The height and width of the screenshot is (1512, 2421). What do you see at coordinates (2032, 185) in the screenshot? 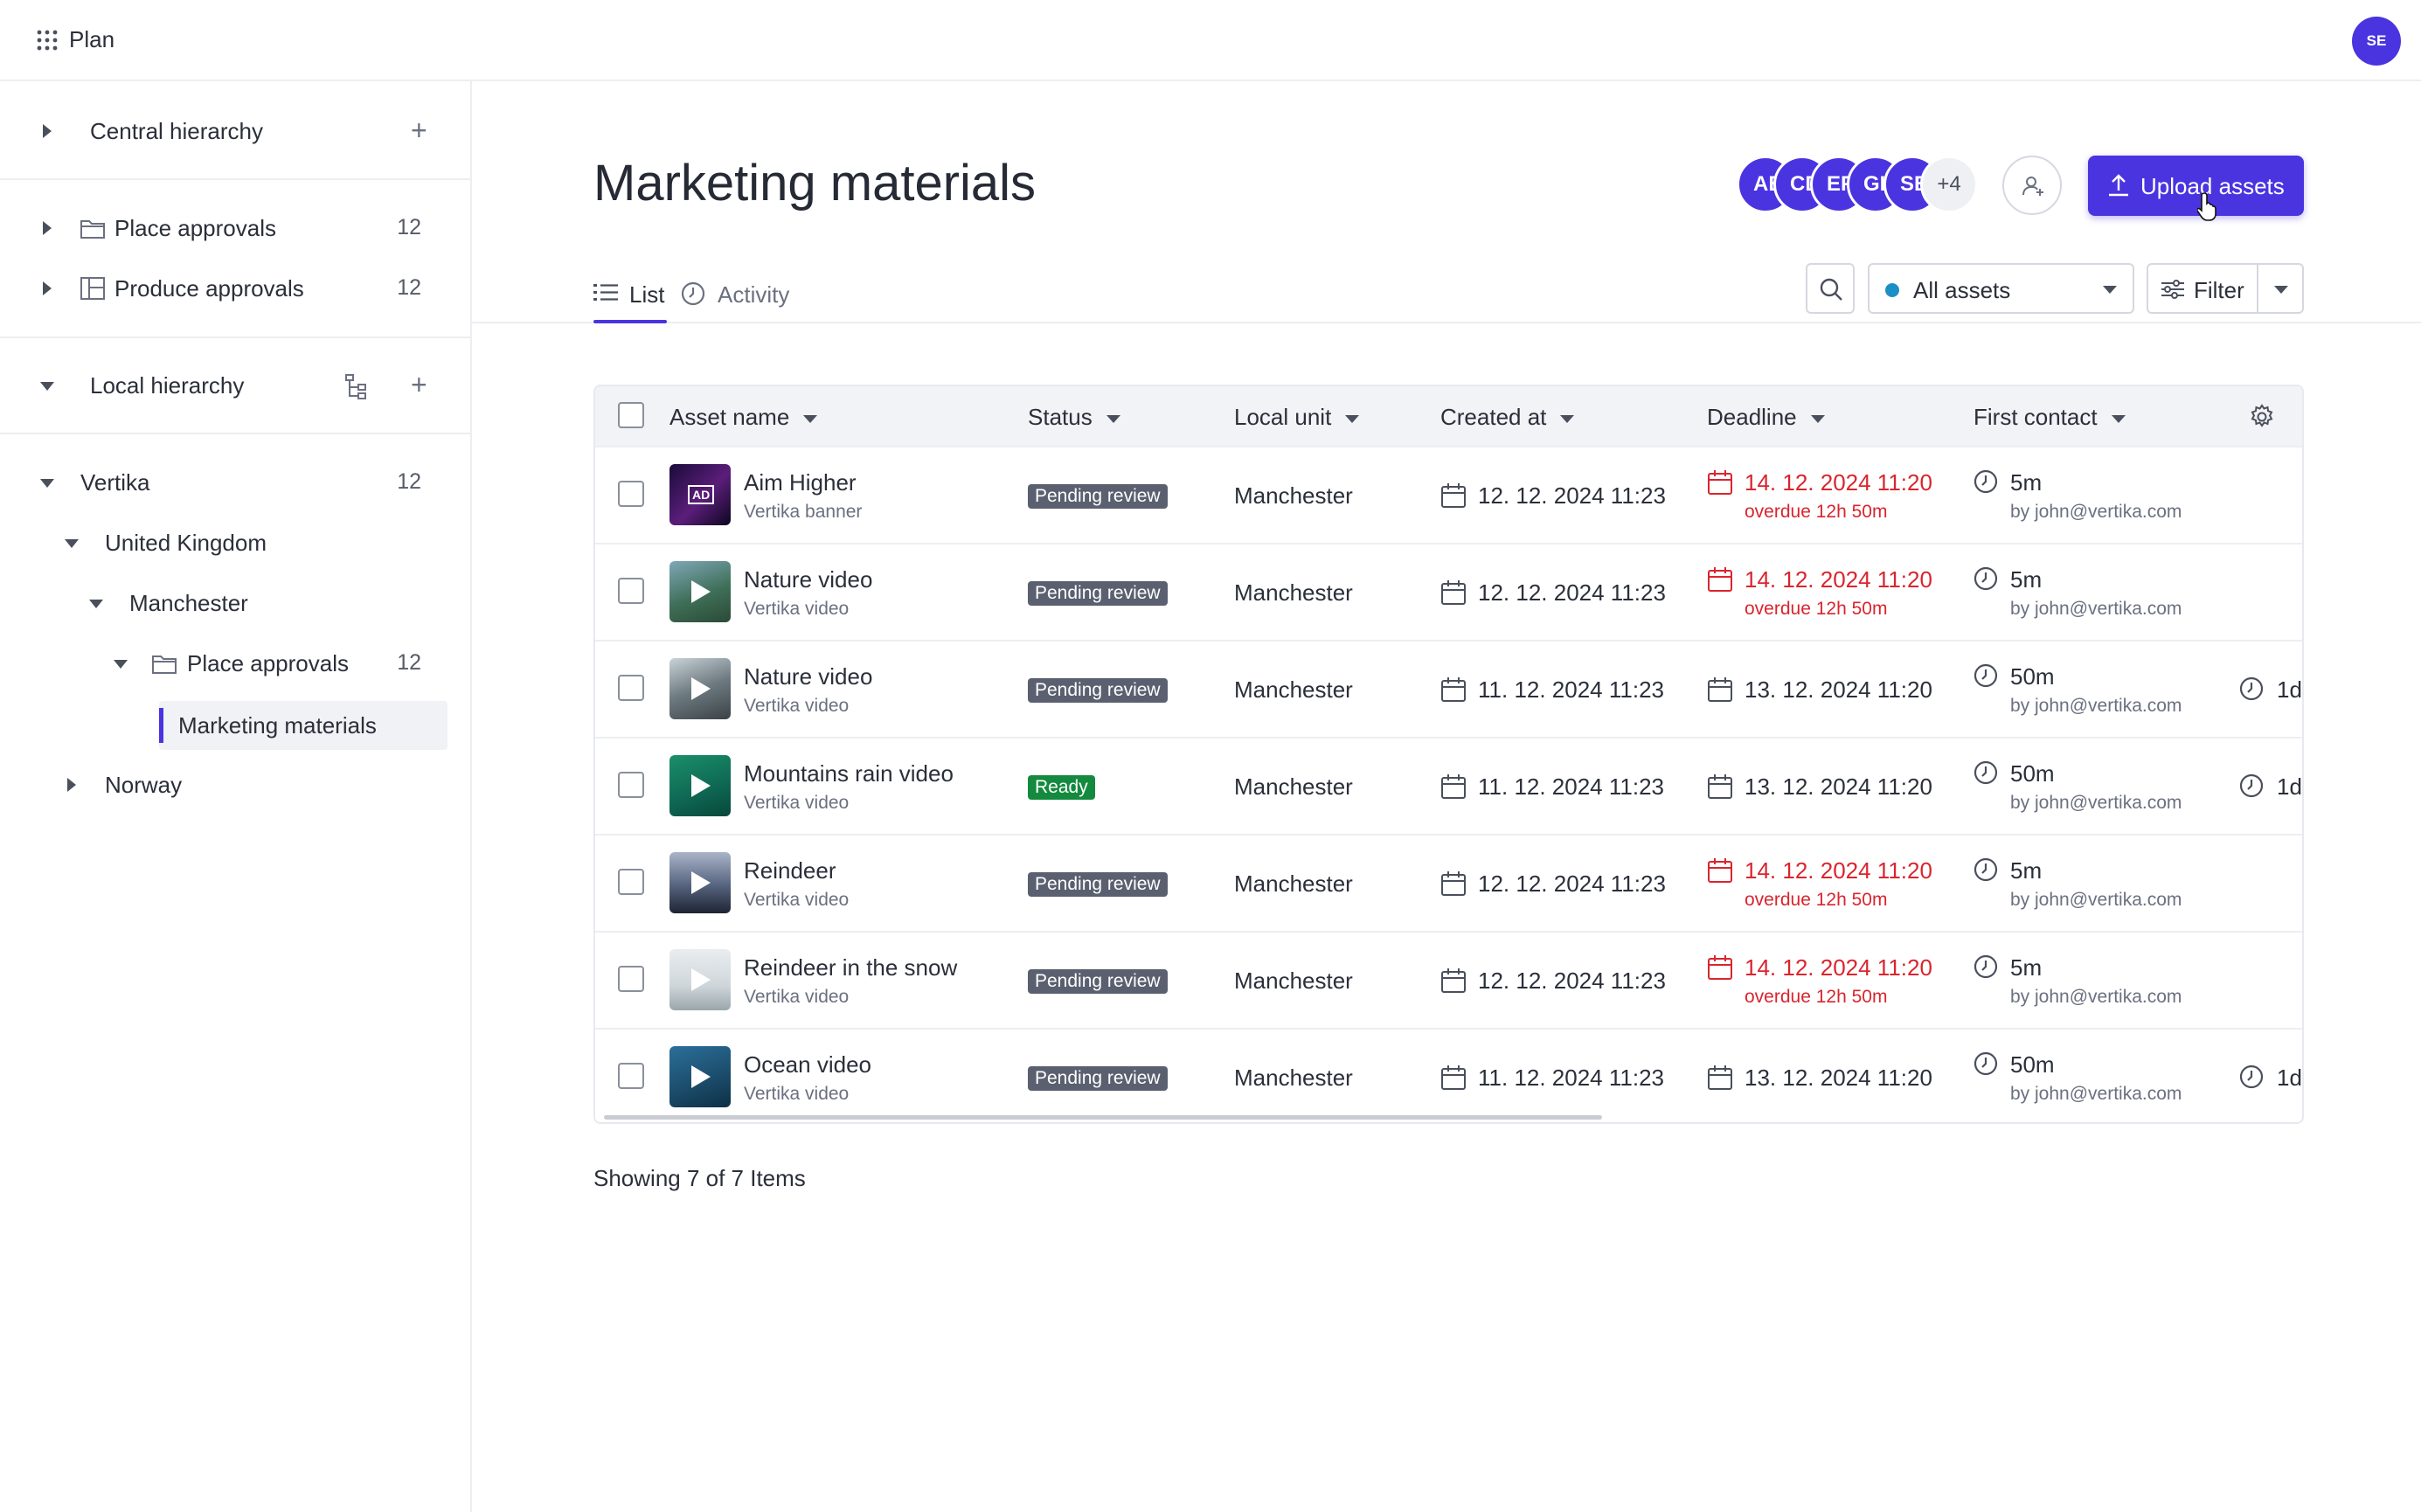
I see `add-user-button` at bounding box center [2032, 185].